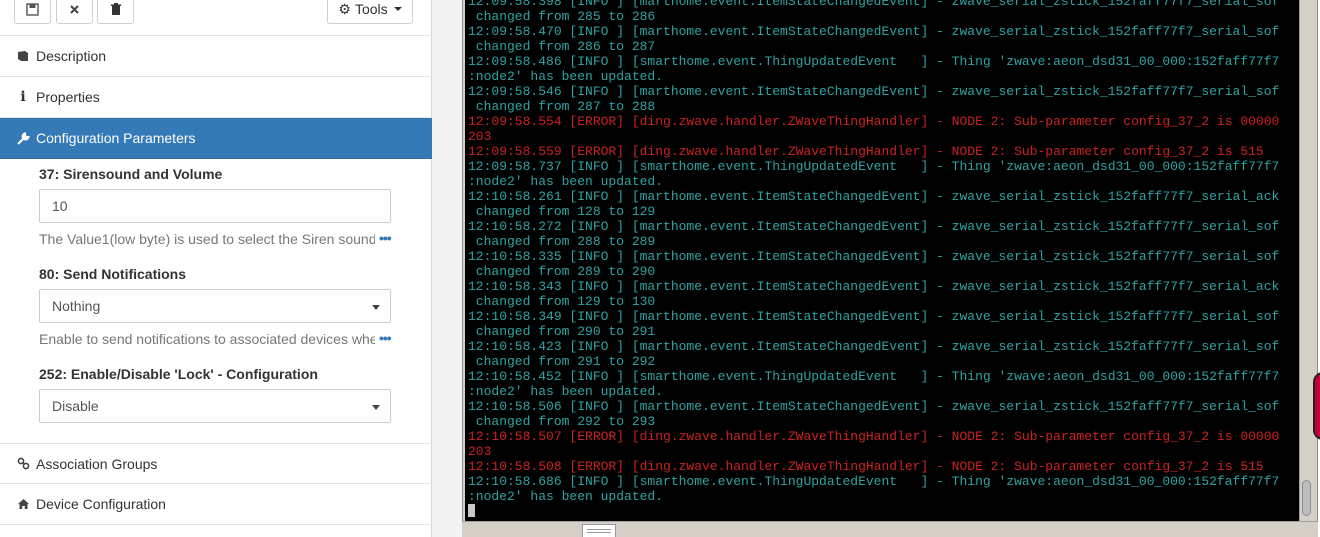 Image resolution: width=1320 pixels, height=537 pixels. Describe the element at coordinates (23, 464) in the screenshot. I see `link-icon` at that location.